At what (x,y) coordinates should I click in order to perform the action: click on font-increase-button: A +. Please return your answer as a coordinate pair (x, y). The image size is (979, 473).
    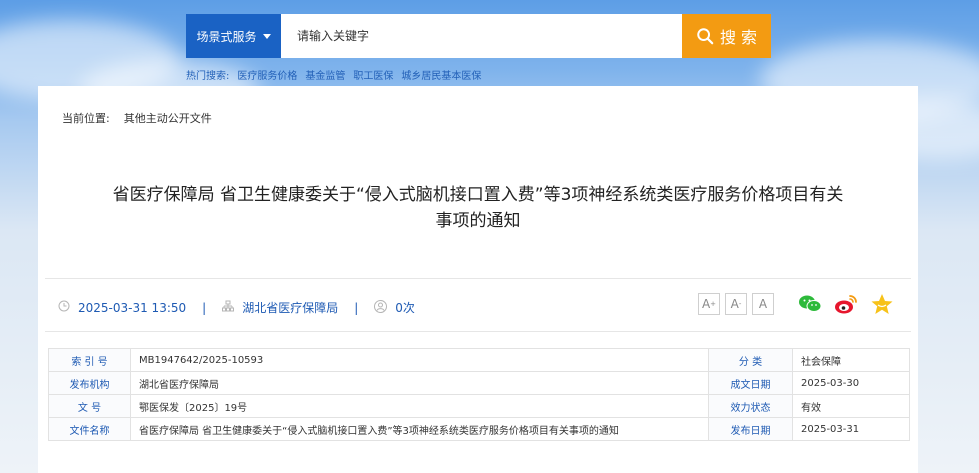
    Looking at the image, I should click on (709, 304).